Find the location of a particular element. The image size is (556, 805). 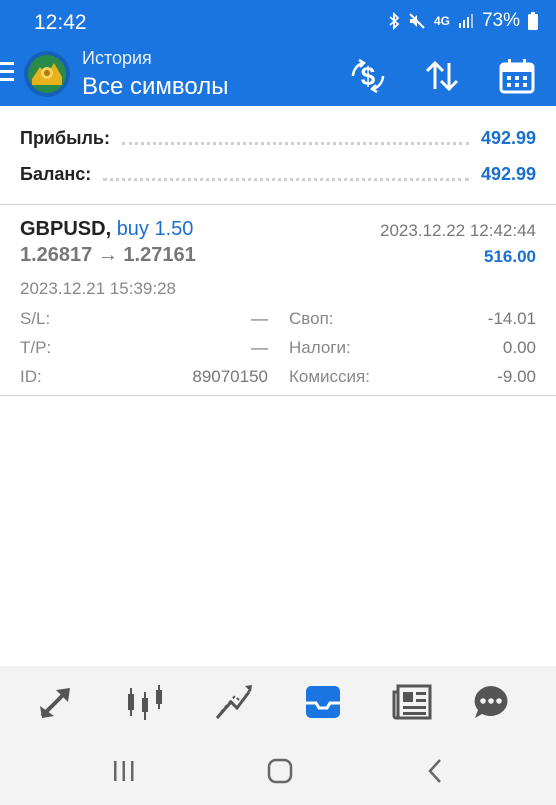

back-icon is located at coordinates (435, 771).